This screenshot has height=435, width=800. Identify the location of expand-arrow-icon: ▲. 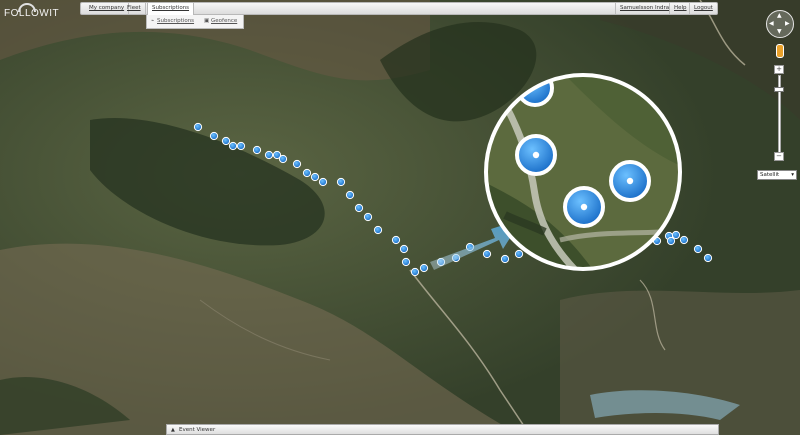
(173, 430).